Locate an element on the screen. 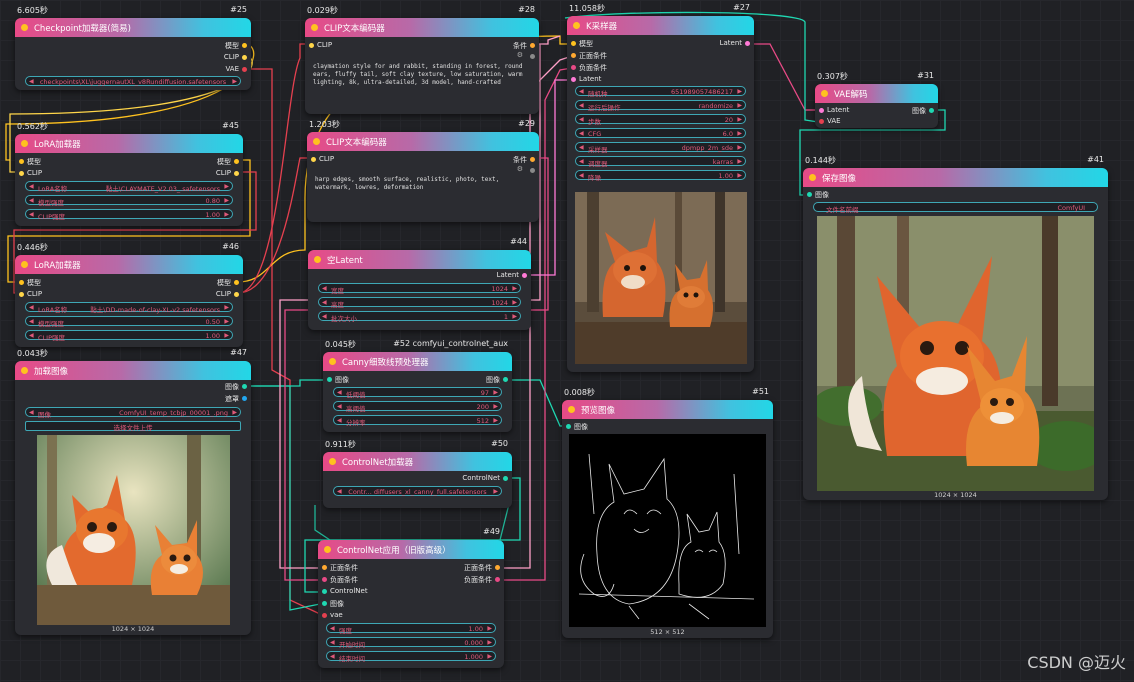 The height and width of the screenshot is (682, 1134). node-header: 空Latent is located at coordinates (419, 259).